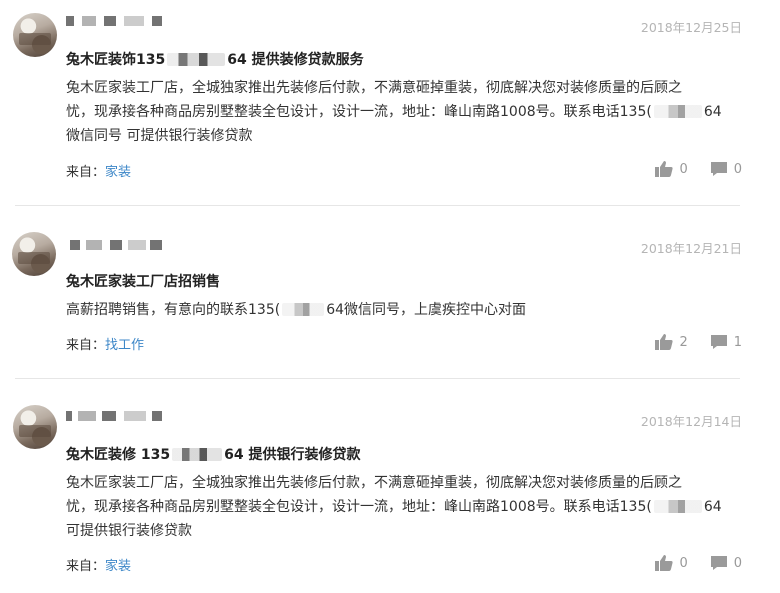 The image size is (780, 593). I want to click on post-actions: 2 1, so click(687, 342).